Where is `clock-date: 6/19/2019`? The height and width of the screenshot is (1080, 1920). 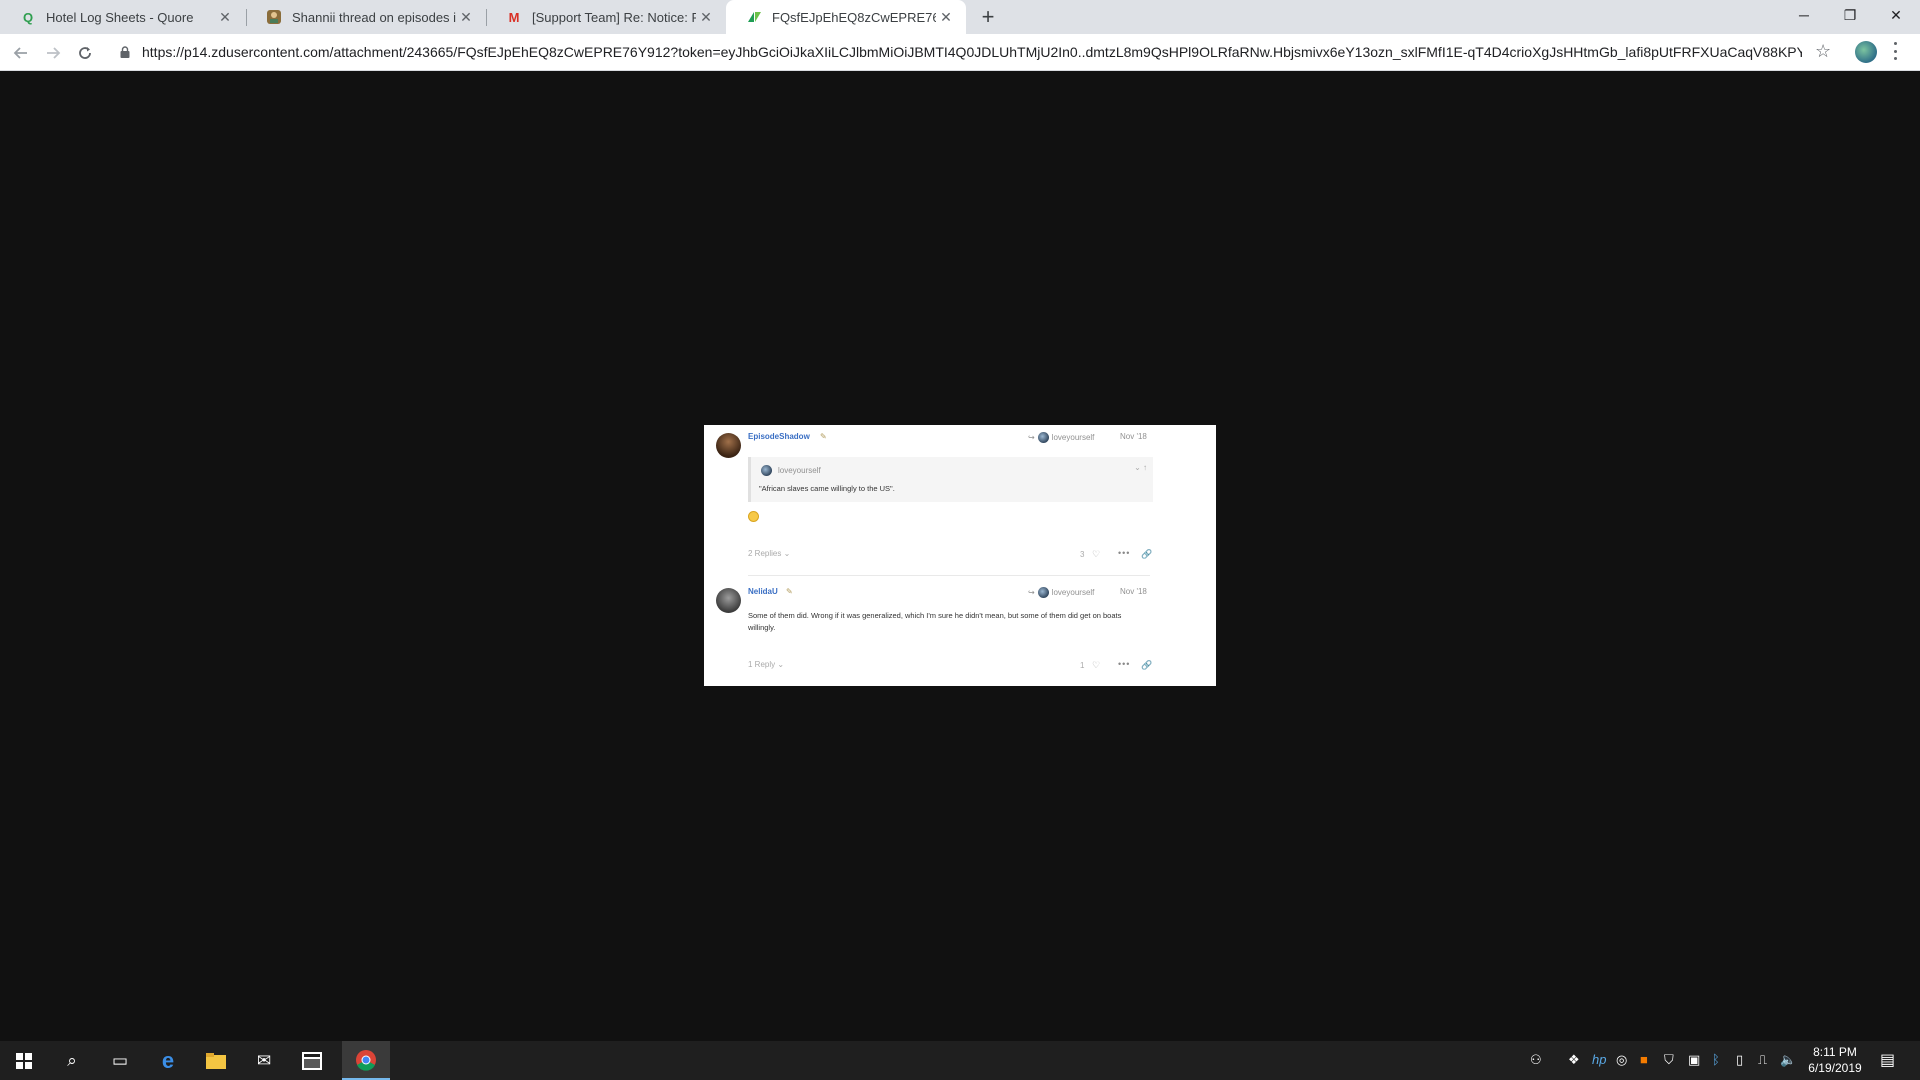 clock-date: 6/19/2019 is located at coordinates (1835, 1068).